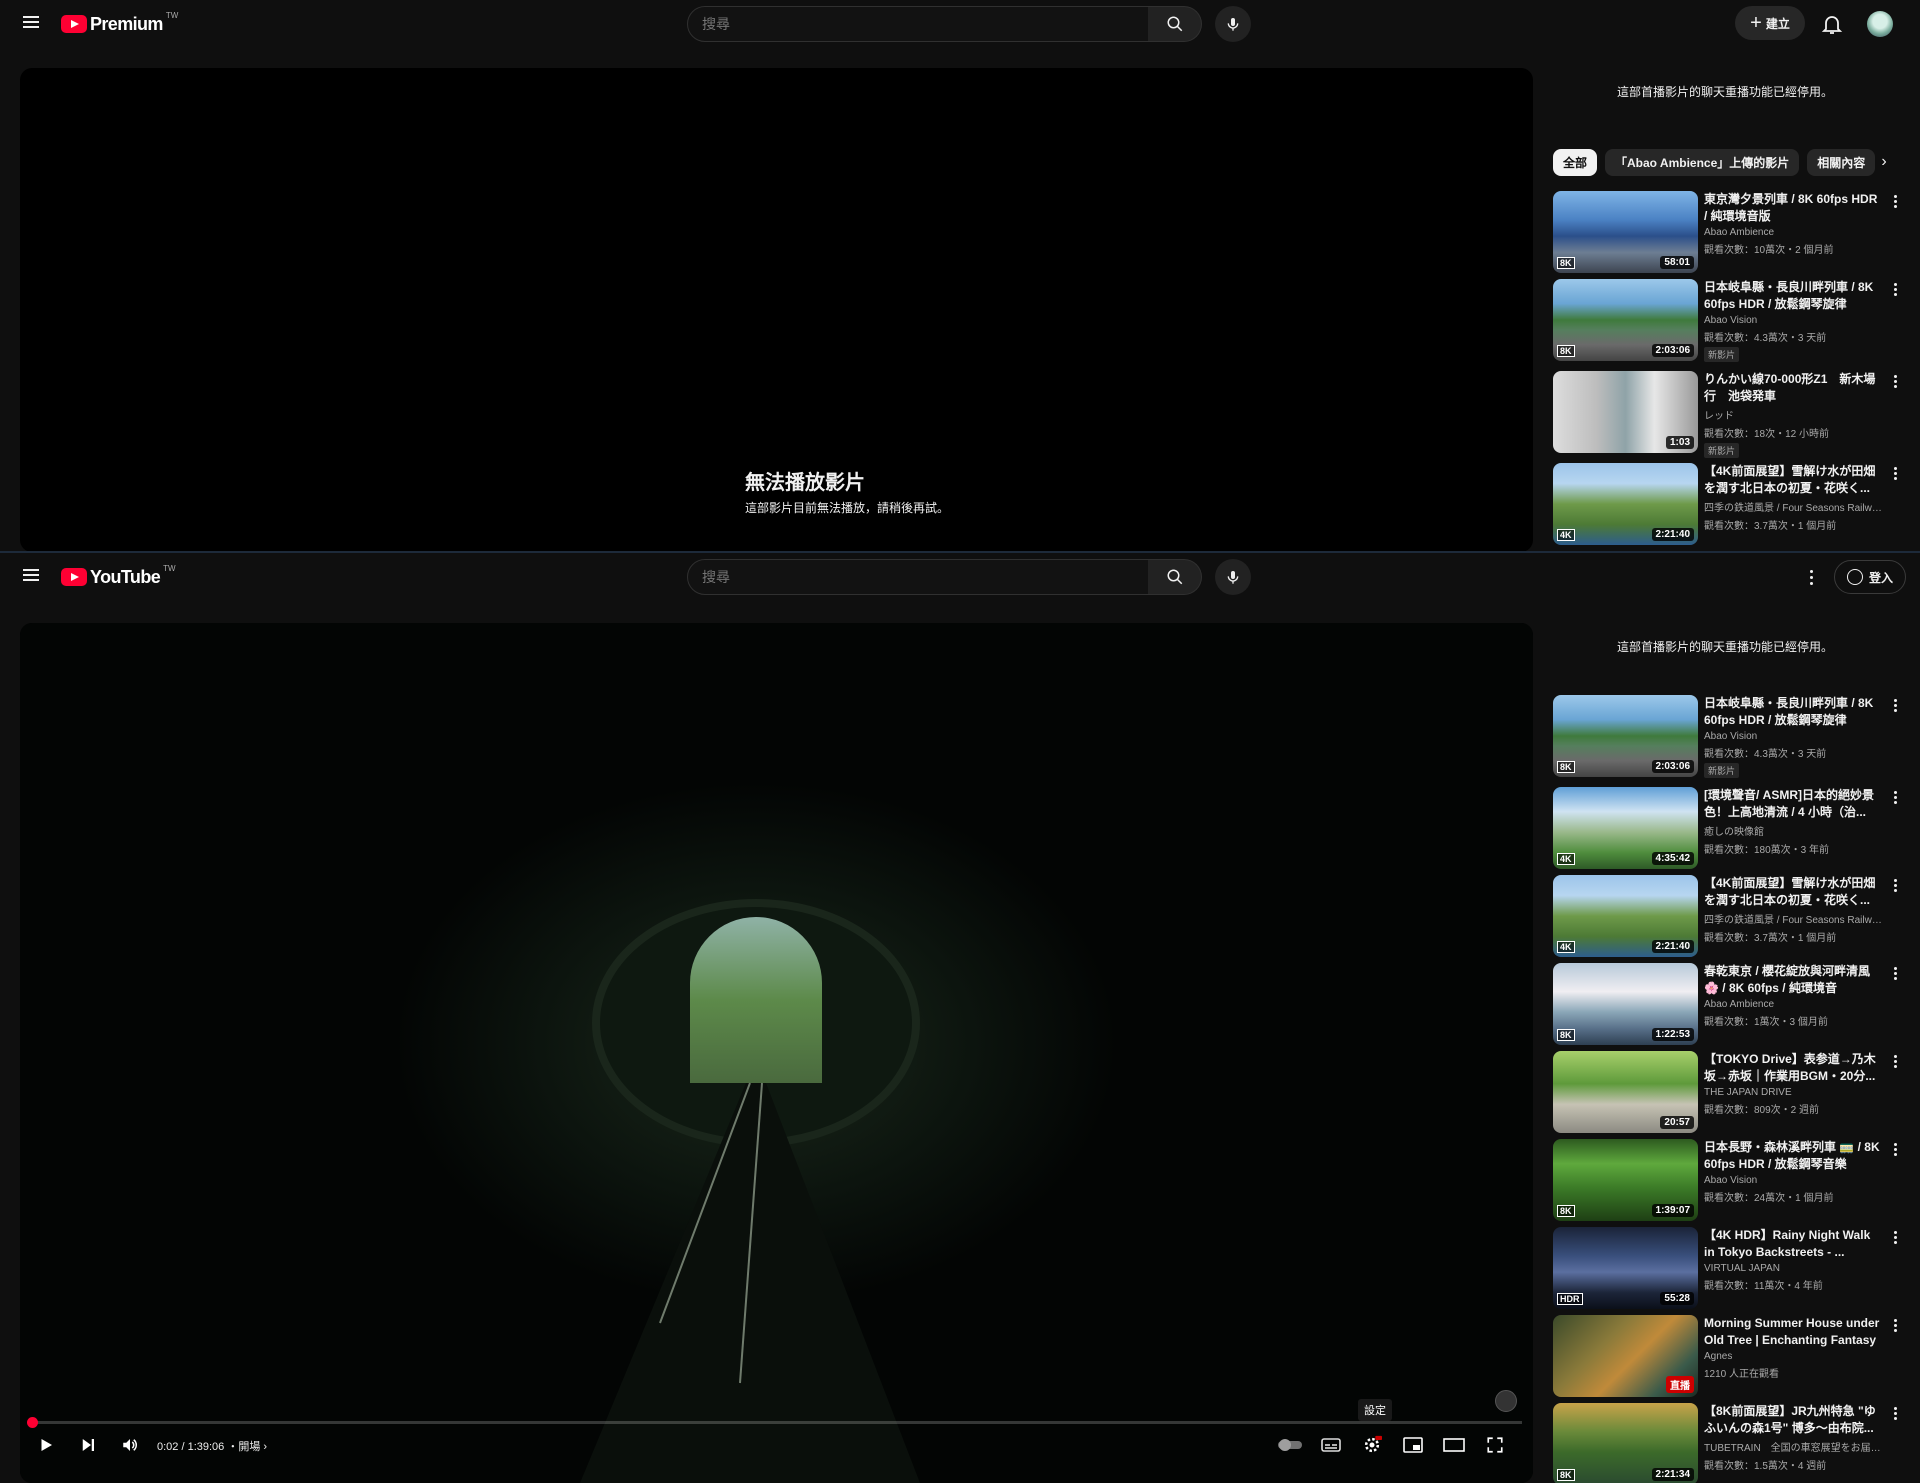 Image resolution: width=1920 pixels, height=1483 pixels. What do you see at coordinates (1794, 980) in the screenshot?
I see `video-title: 春乾東京 / 櫻花綻放與河畔清風 🌸 / 8K 60fps / 純環境音` at bounding box center [1794, 980].